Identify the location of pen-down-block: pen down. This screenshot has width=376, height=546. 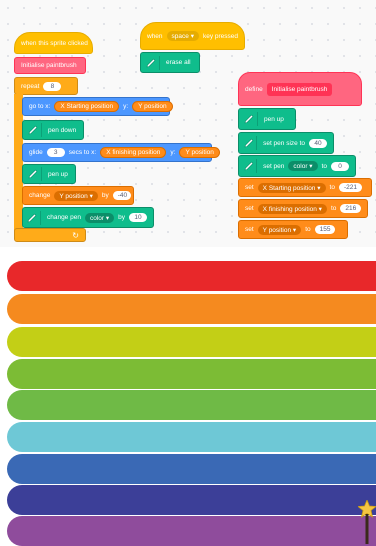
(53, 130).